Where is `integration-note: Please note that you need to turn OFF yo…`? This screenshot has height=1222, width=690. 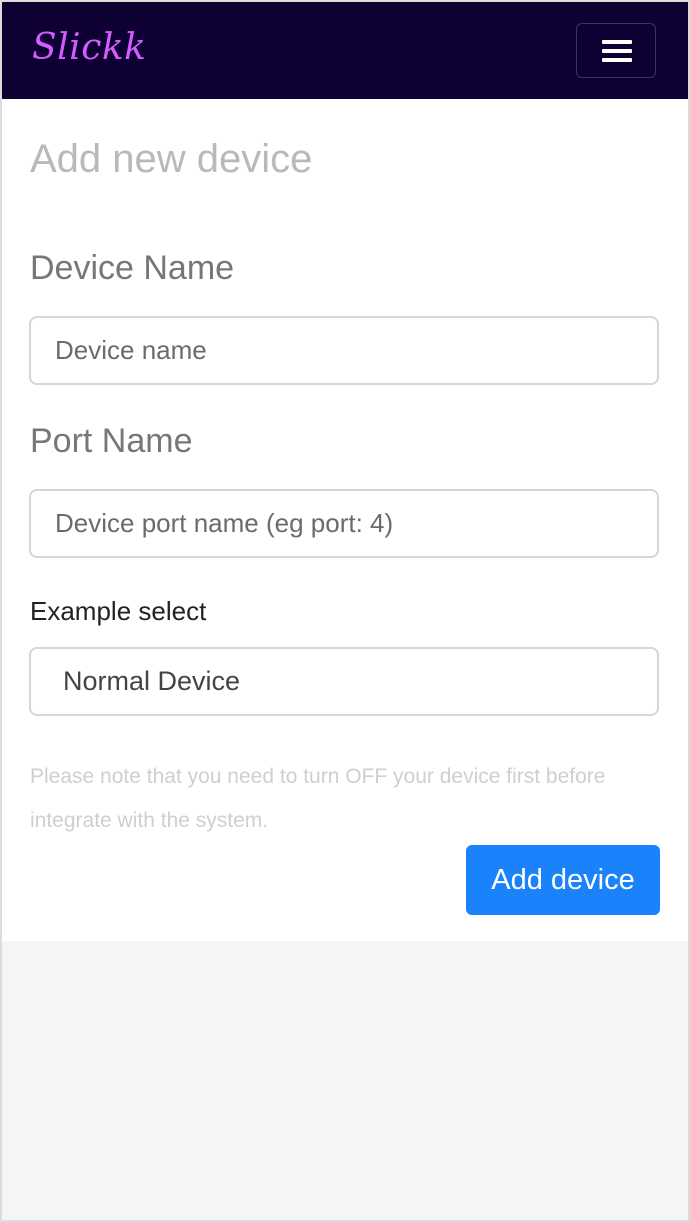 integration-note: Please note that you need to turn OFF yo… is located at coordinates (318, 798).